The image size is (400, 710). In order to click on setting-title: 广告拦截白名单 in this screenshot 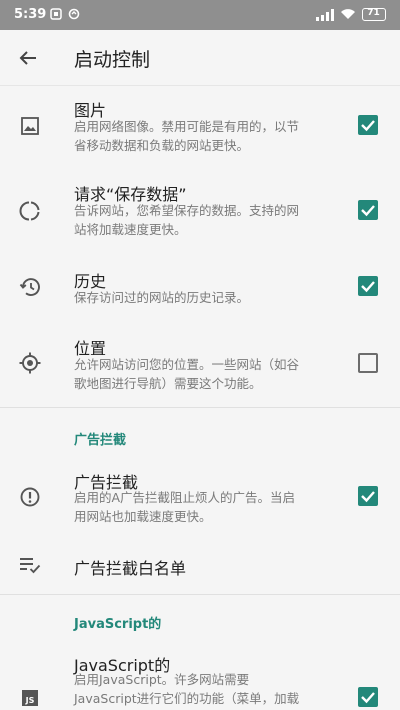, I will do `click(130, 568)`.